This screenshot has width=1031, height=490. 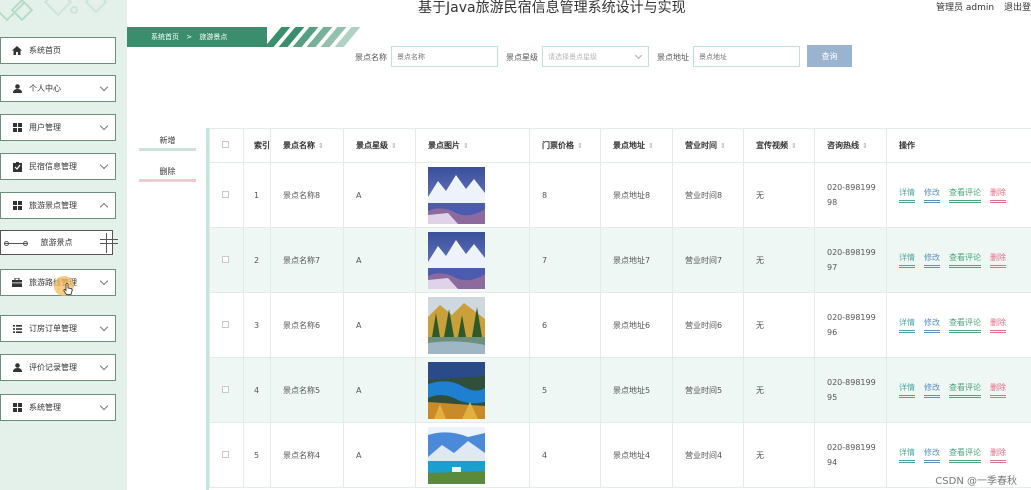 I want to click on column-header-name: 景点名称 ⇕, so click(x=307, y=145).